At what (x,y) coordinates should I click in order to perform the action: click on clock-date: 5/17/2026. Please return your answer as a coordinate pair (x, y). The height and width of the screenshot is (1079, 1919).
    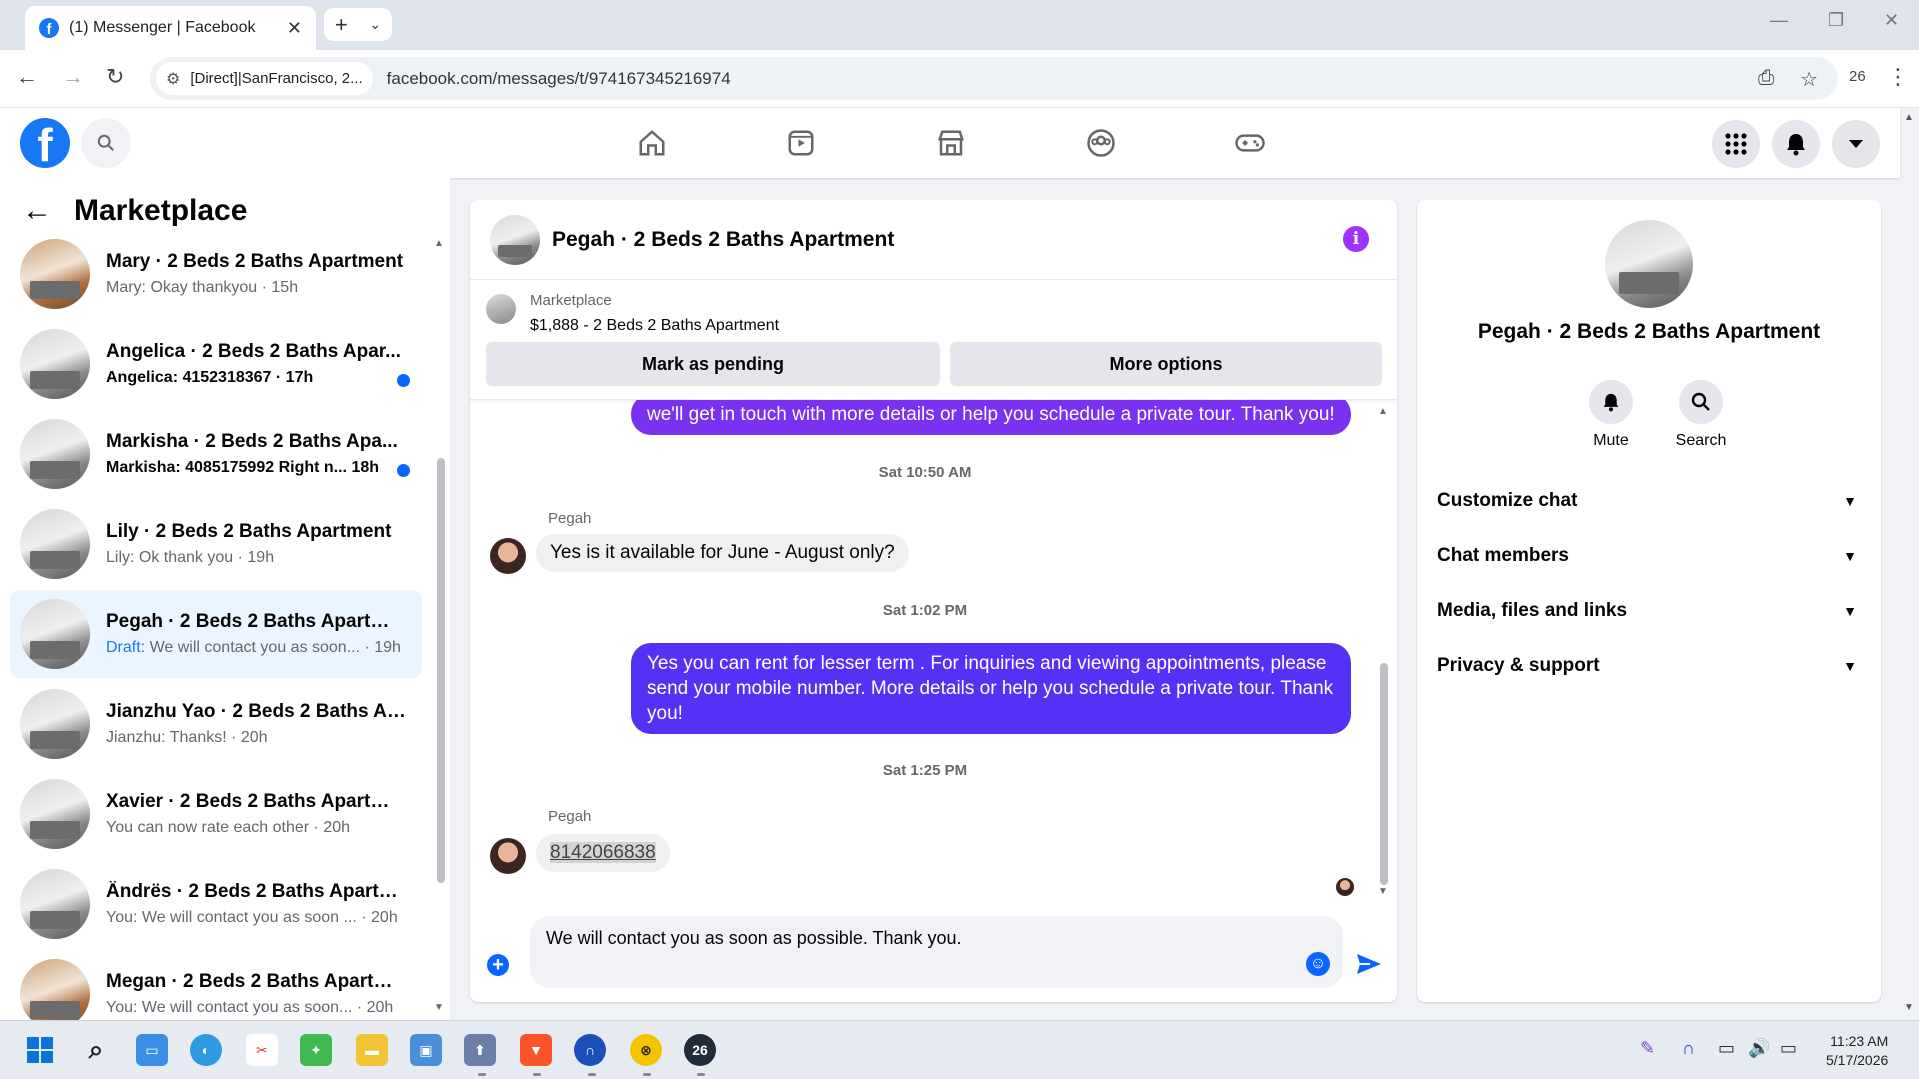
    Looking at the image, I should click on (1857, 1060).